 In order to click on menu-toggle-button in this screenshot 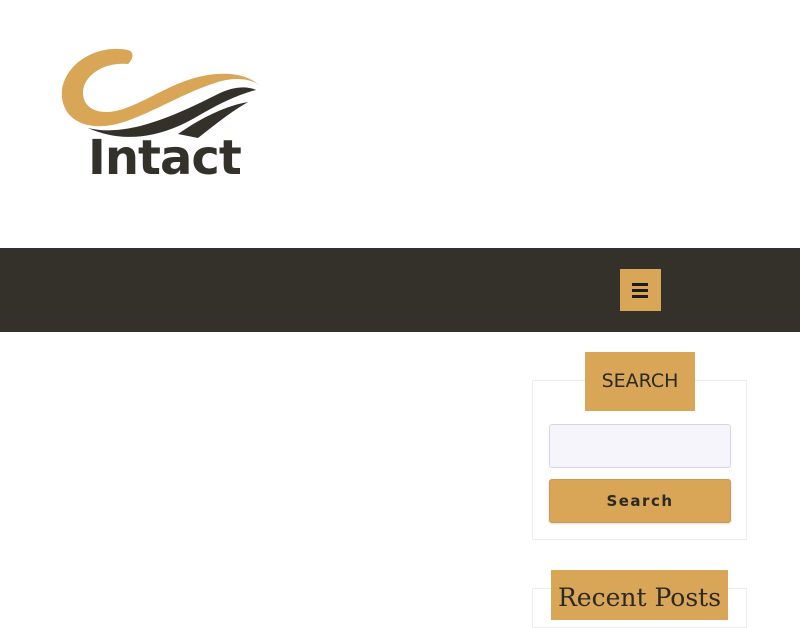, I will do `click(640, 290)`.